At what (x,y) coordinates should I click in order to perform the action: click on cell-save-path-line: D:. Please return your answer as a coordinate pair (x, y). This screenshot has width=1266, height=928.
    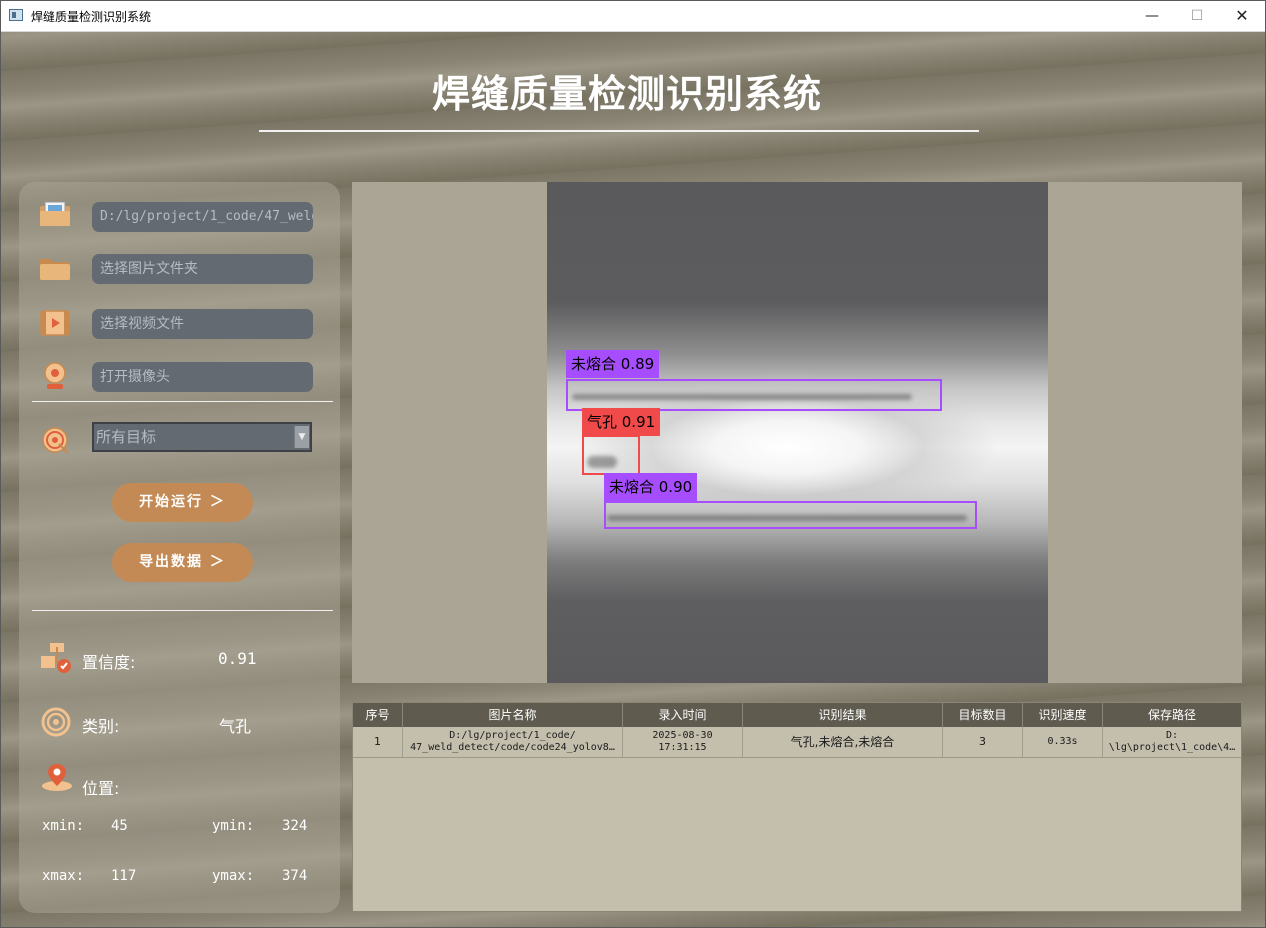
    Looking at the image, I should click on (1172, 735).